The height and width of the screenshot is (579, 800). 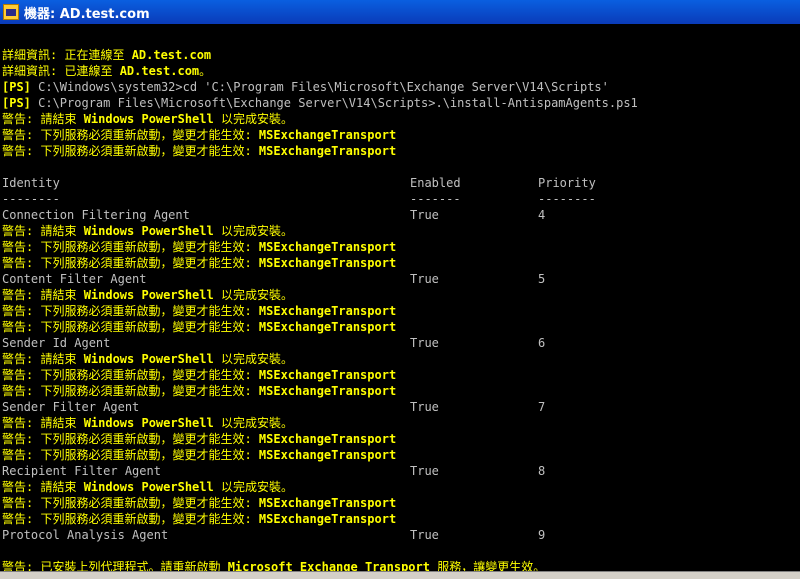 I want to click on remote-machine-icon, so click(x=11, y=12).